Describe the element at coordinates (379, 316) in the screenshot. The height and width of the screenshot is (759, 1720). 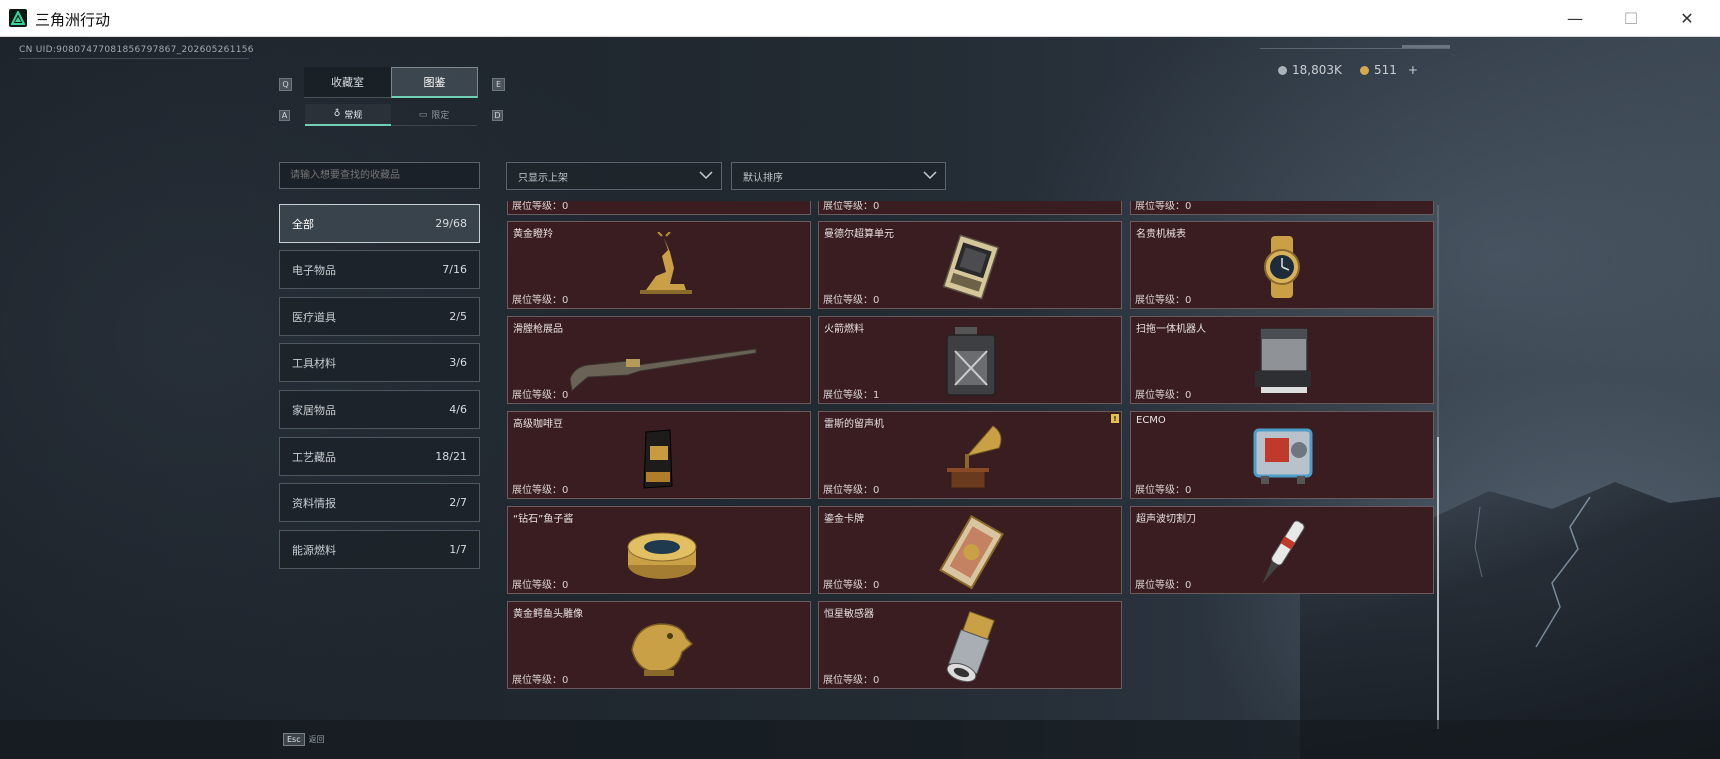
I see `category-medical: 医疗道具 2/5` at that location.